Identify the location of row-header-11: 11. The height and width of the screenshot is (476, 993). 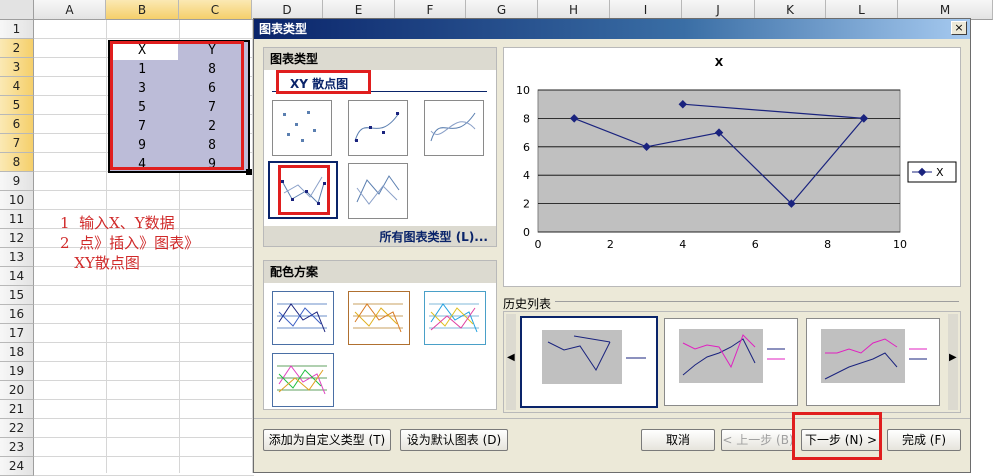
(17, 219).